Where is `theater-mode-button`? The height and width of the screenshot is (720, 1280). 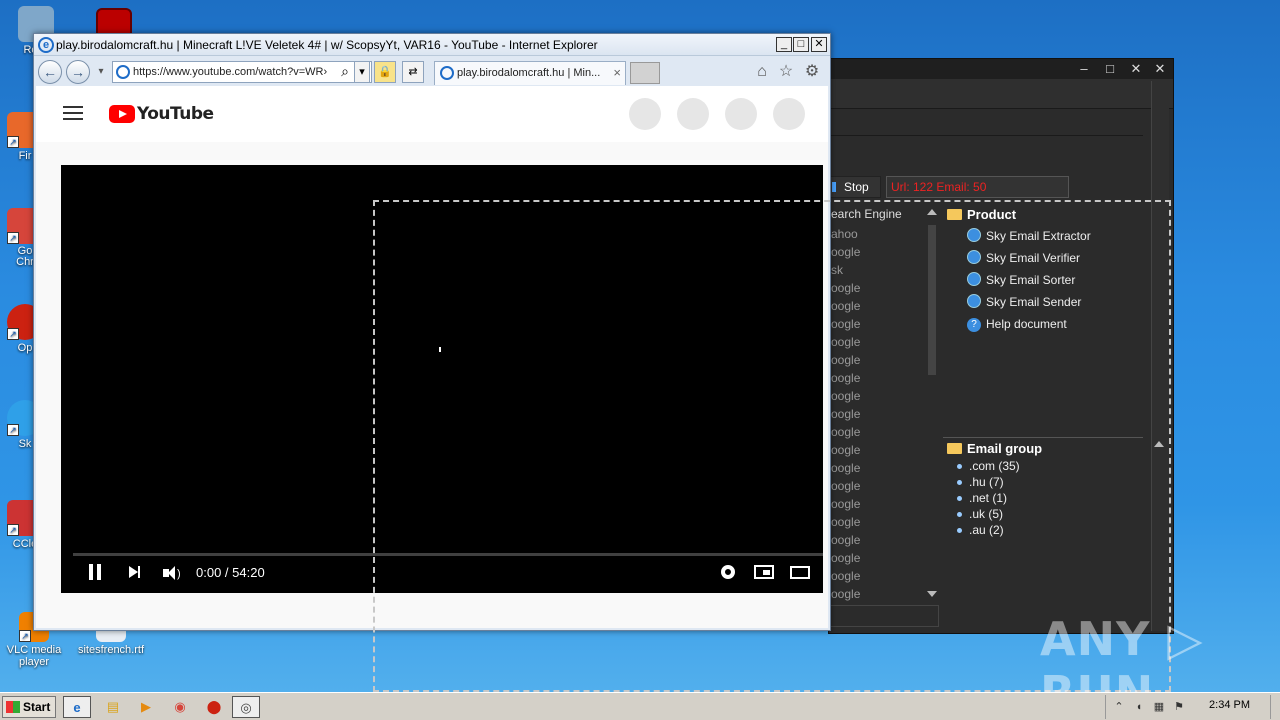
theater-mode-button is located at coordinates (800, 573).